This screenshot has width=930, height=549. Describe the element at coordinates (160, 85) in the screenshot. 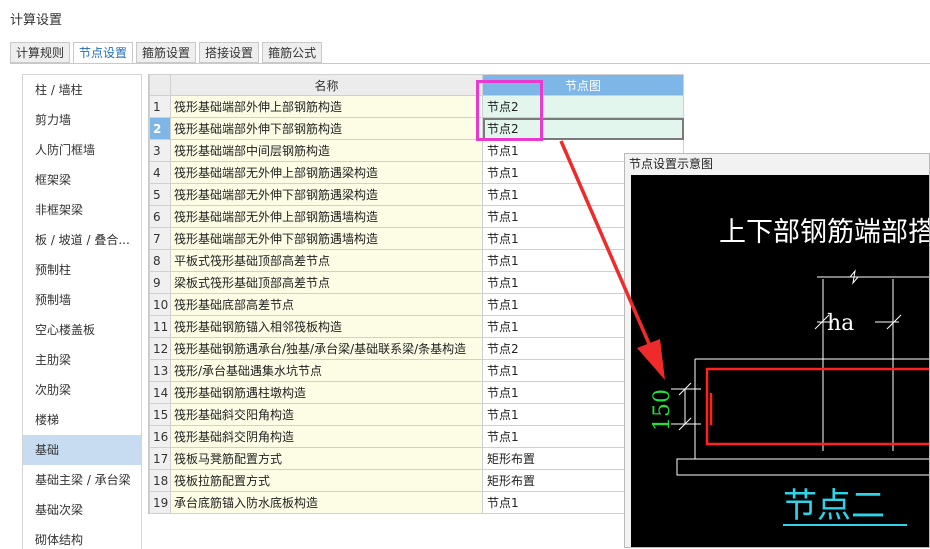

I see `row-number-header` at that location.